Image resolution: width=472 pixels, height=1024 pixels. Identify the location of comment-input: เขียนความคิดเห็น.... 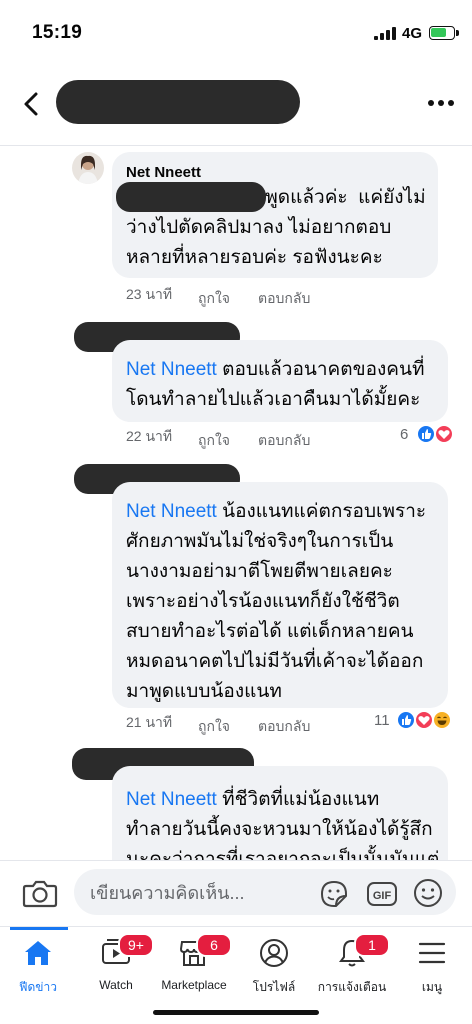
(265, 892).